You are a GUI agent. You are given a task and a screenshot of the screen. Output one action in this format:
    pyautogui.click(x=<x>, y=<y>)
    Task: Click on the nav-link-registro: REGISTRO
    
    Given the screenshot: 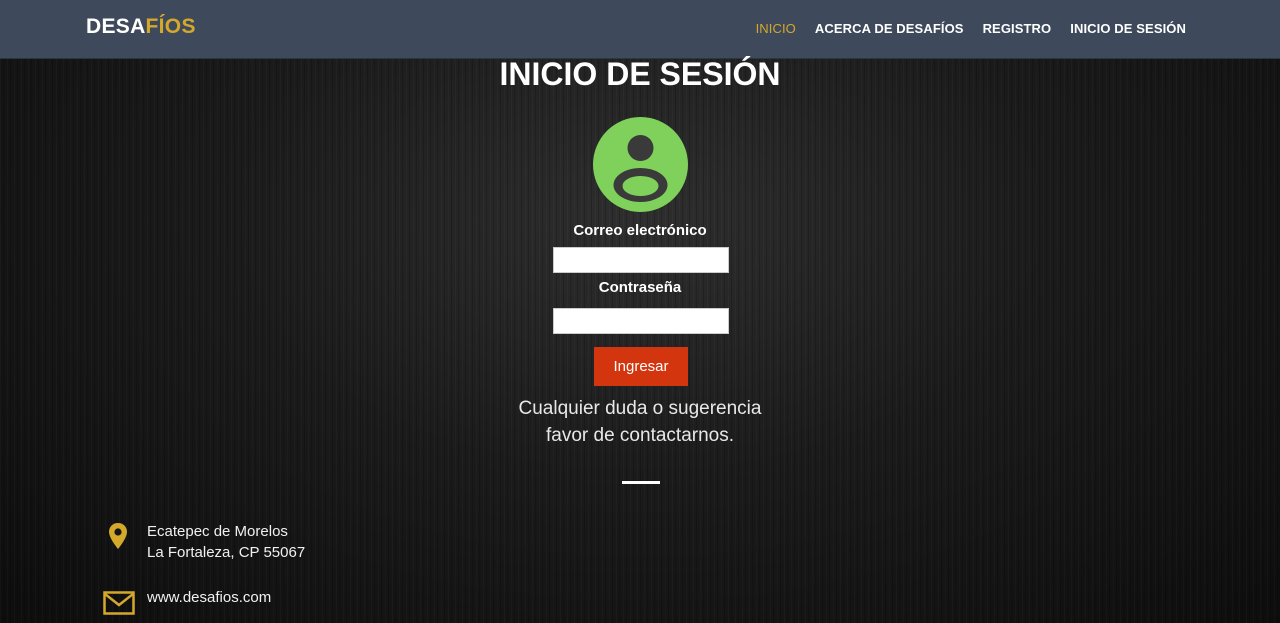 What is the action you would take?
    pyautogui.click(x=1017, y=28)
    